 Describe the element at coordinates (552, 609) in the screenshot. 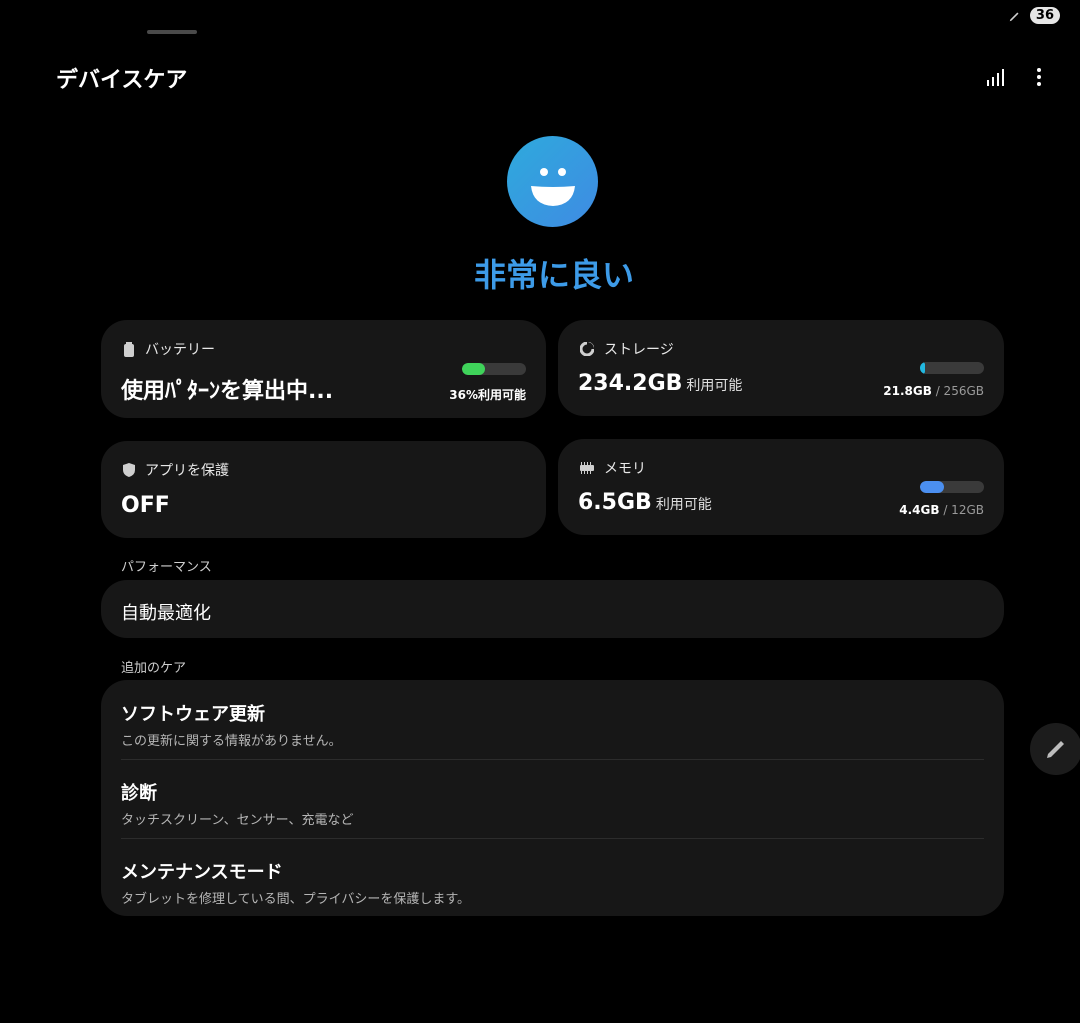

I see `auto-optimize-item: 自動最適化` at that location.